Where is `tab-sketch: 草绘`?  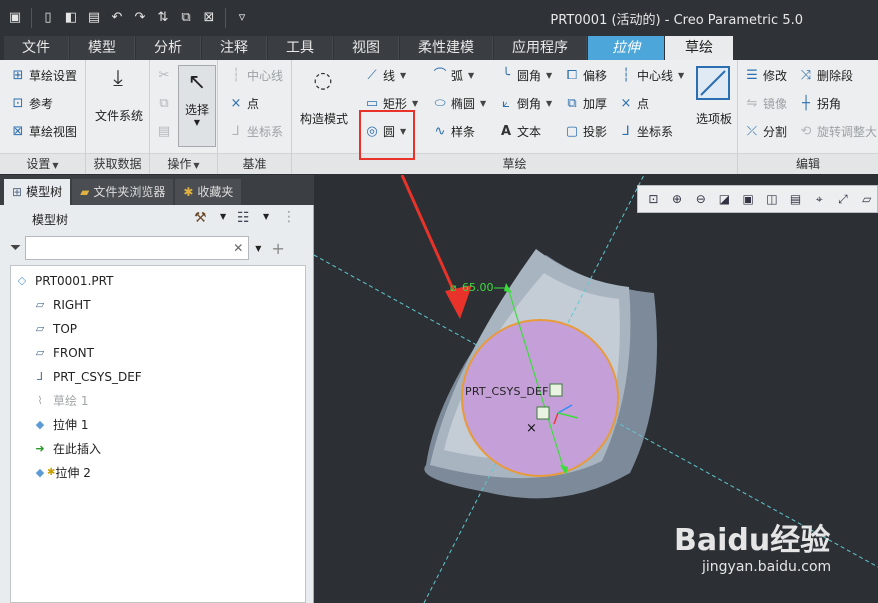
tab-sketch: 草绘 is located at coordinates (699, 48).